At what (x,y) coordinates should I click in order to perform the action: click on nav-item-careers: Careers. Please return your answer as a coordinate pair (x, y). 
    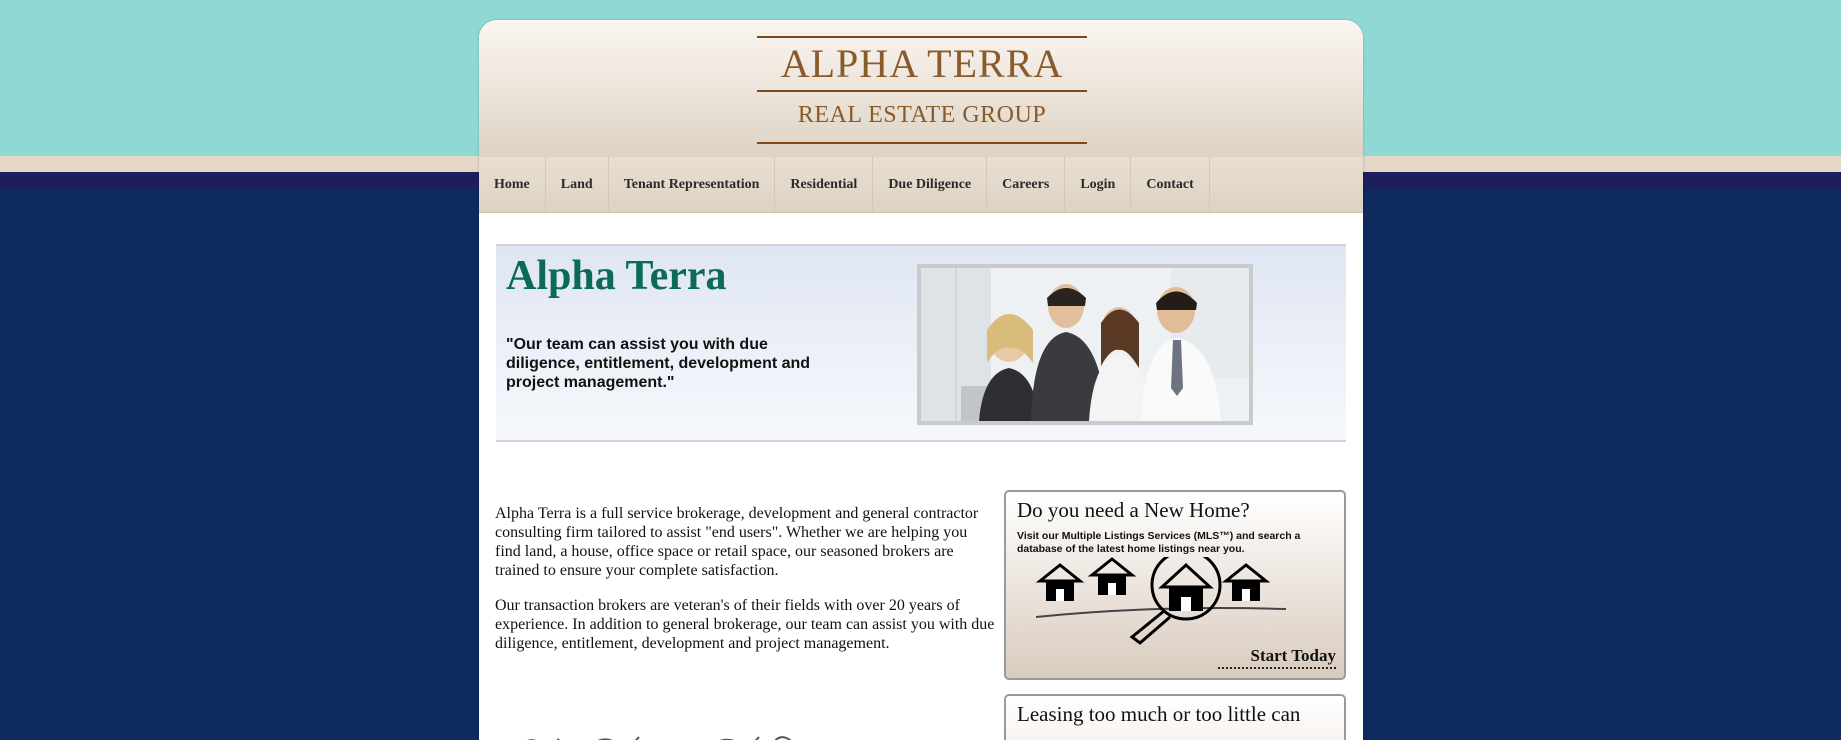
    Looking at the image, I should click on (1026, 184).